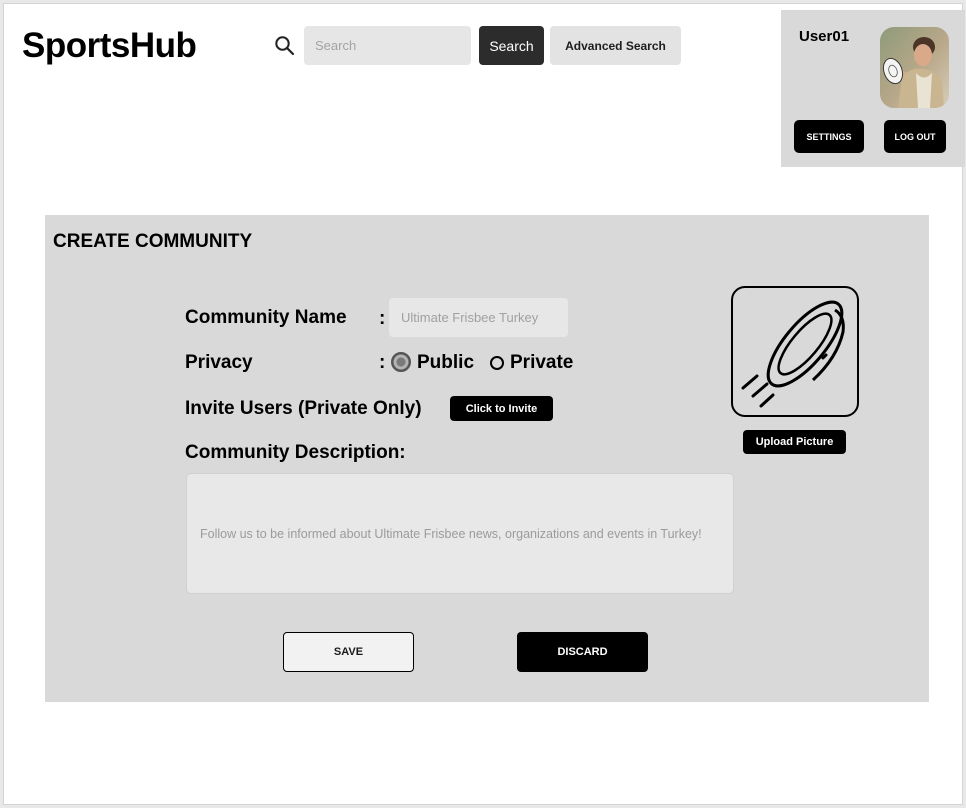 The image size is (966, 808). Describe the element at coordinates (829, 136) in the screenshot. I see `settings-button: SETTINGS` at that location.